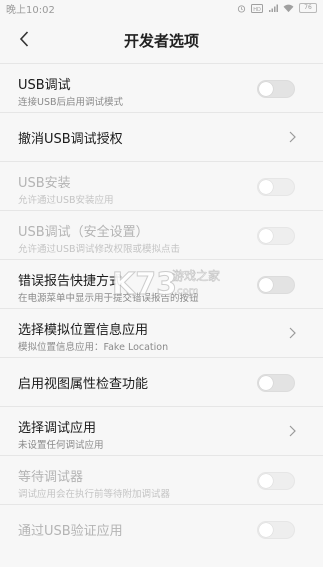 The height and width of the screenshot is (567, 323). Describe the element at coordinates (70, 139) in the screenshot. I see `setting-title: 撤消USB调试授权` at that location.